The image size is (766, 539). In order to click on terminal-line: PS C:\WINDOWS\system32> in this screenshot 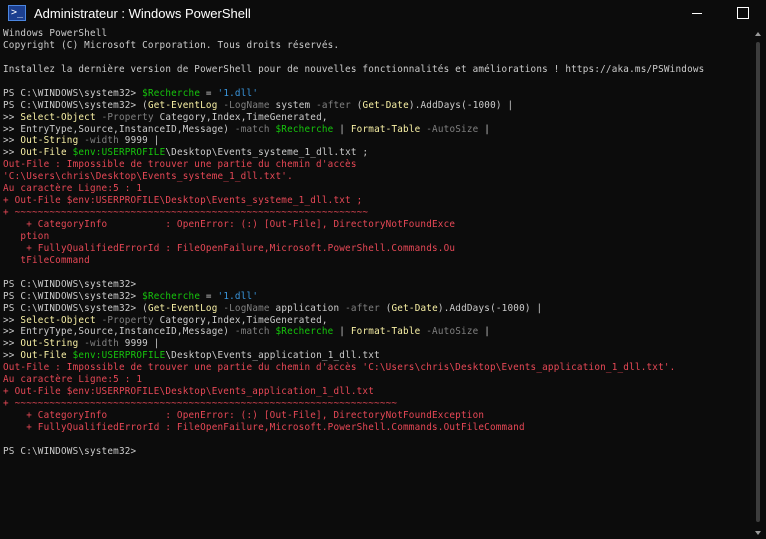, I will do `click(373, 285)`.